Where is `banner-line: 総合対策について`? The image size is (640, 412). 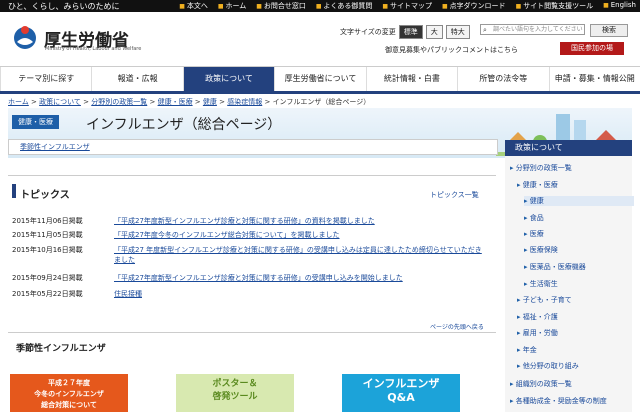
banner-line: 総合対策について is located at coordinates (69, 405).